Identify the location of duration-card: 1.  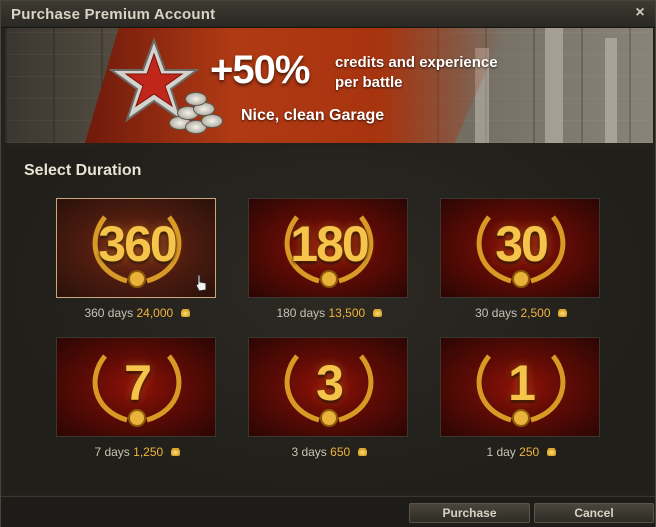
(520, 387).